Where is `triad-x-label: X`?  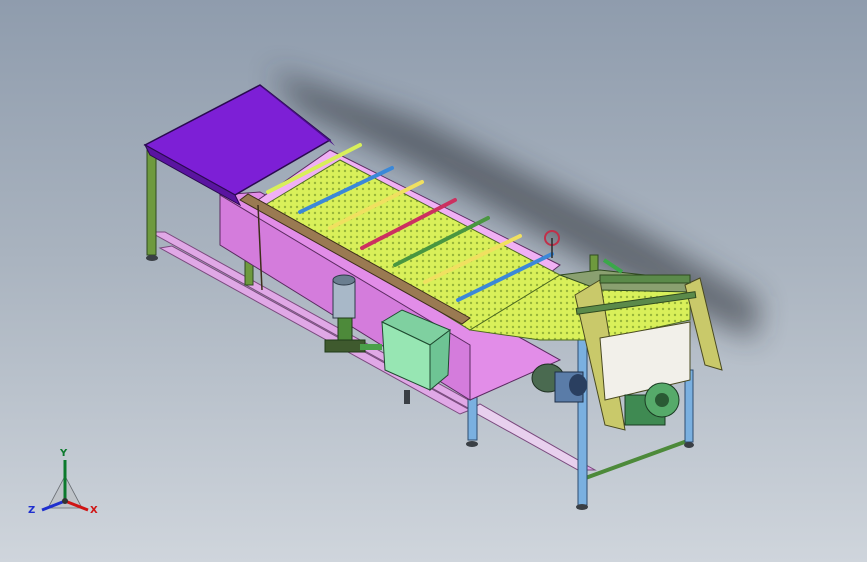 triad-x-label: X is located at coordinates (94, 510).